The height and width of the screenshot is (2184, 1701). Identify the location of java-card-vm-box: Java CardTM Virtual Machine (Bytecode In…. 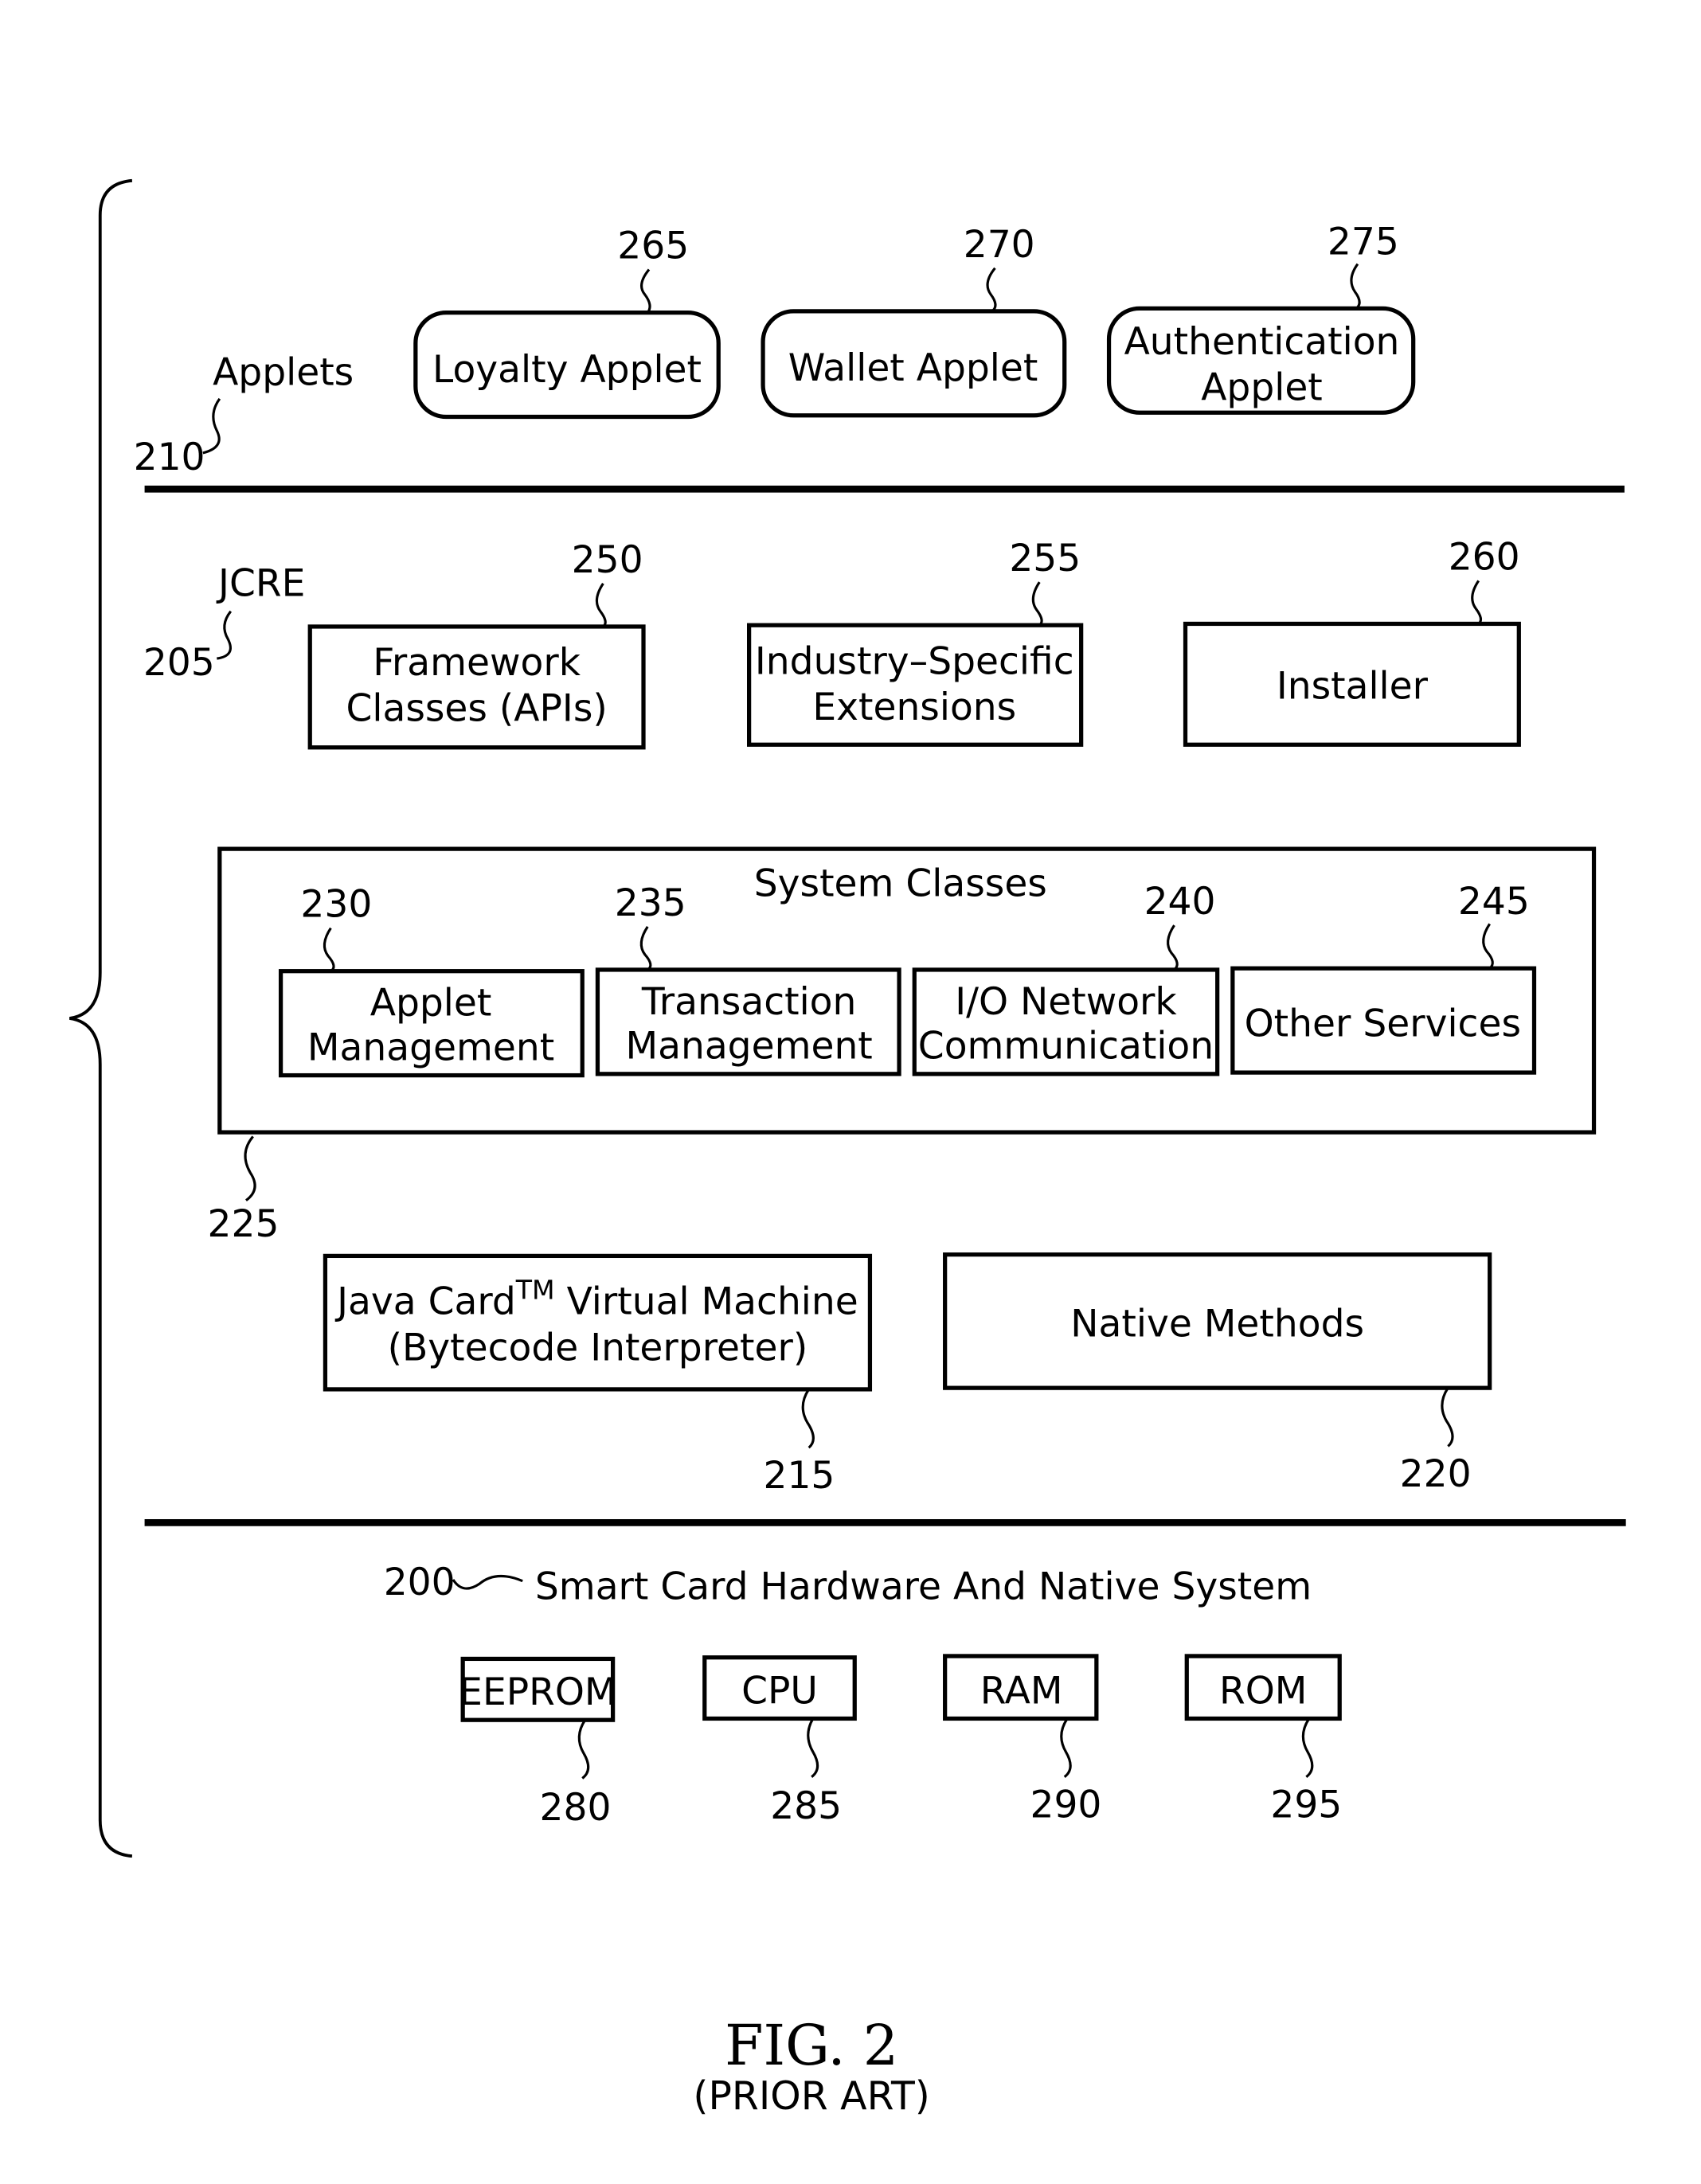
(598, 1375).